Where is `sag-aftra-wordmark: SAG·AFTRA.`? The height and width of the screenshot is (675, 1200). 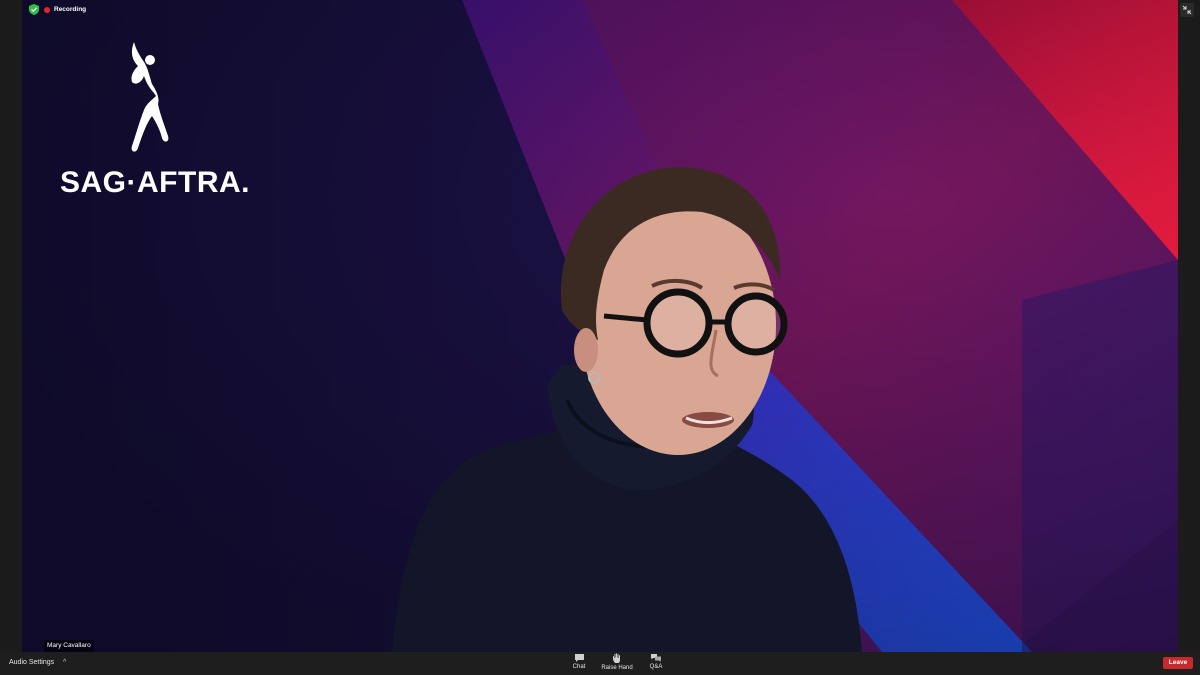 sag-aftra-wordmark: SAG·AFTRA. is located at coordinates (155, 182).